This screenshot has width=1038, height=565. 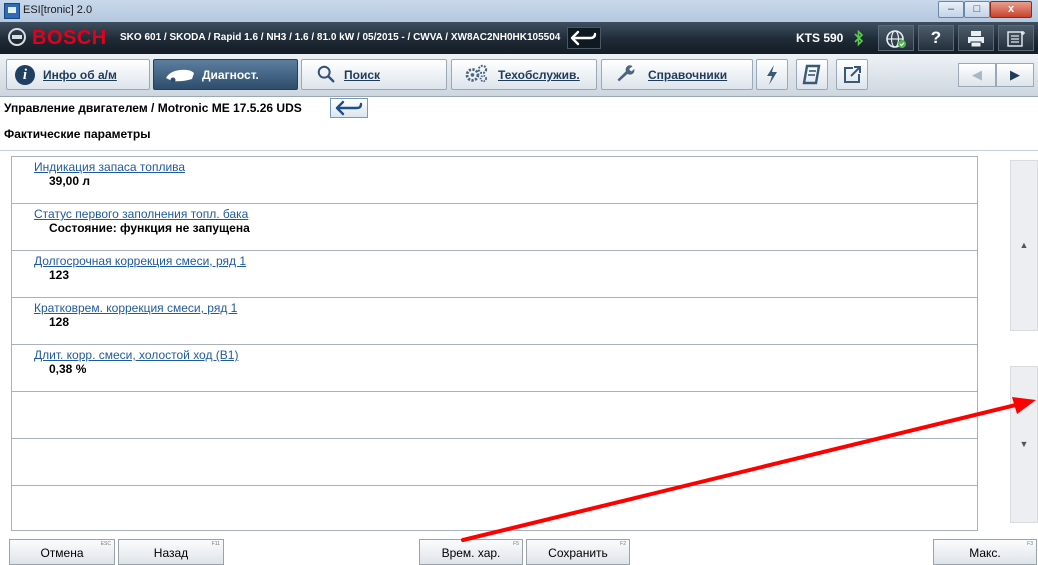 I want to click on minimize-button: –, so click(x=951, y=9).